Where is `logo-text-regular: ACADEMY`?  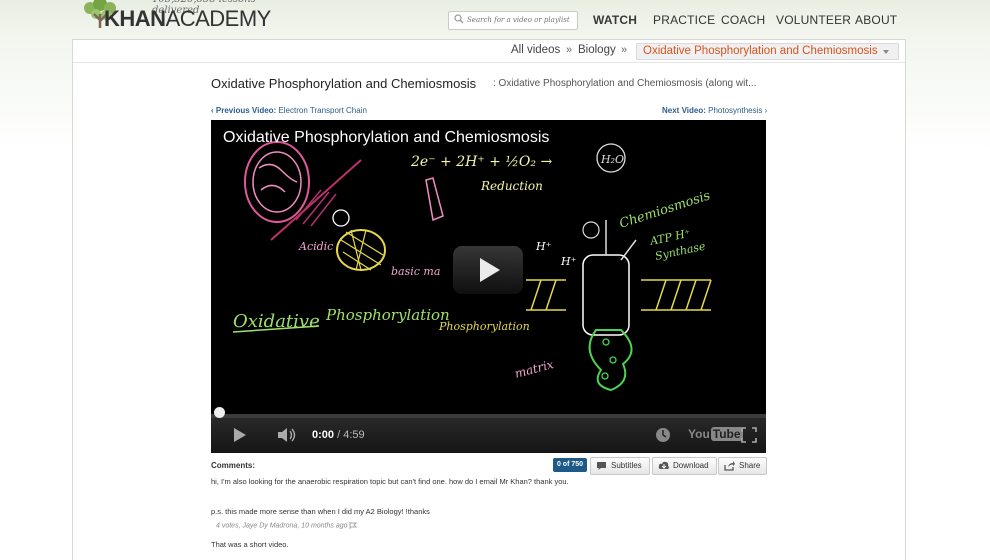
logo-text-regular: ACADEMY is located at coordinates (218, 18).